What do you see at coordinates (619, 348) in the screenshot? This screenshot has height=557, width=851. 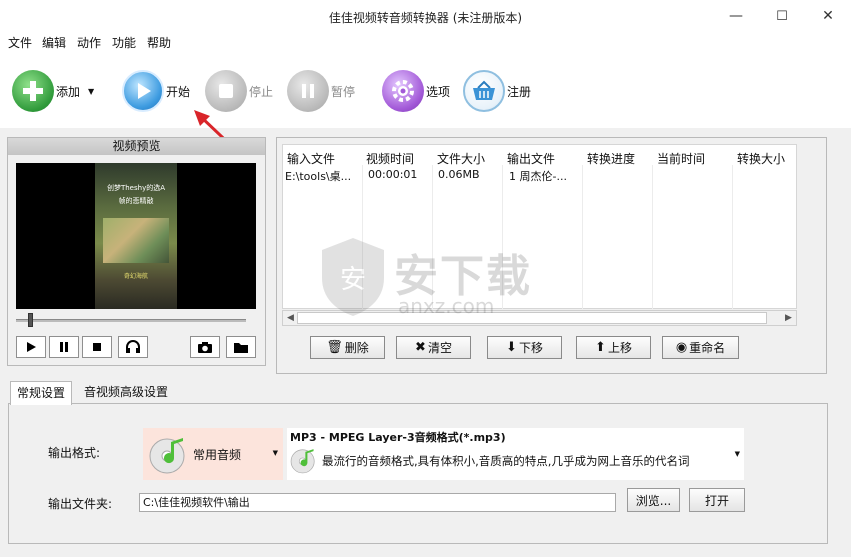 I see `move-up-label: 上移` at bounding box center [619, 348].